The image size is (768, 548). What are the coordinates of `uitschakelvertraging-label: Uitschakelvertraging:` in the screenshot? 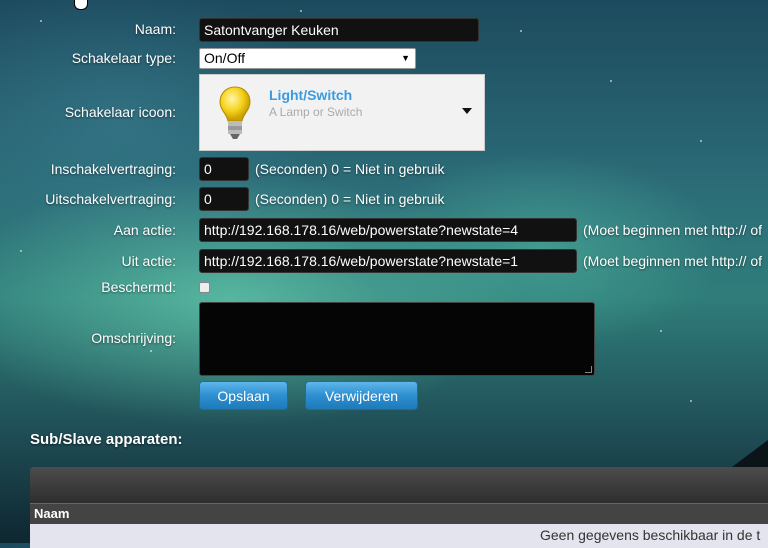 It's located at (110, 199).